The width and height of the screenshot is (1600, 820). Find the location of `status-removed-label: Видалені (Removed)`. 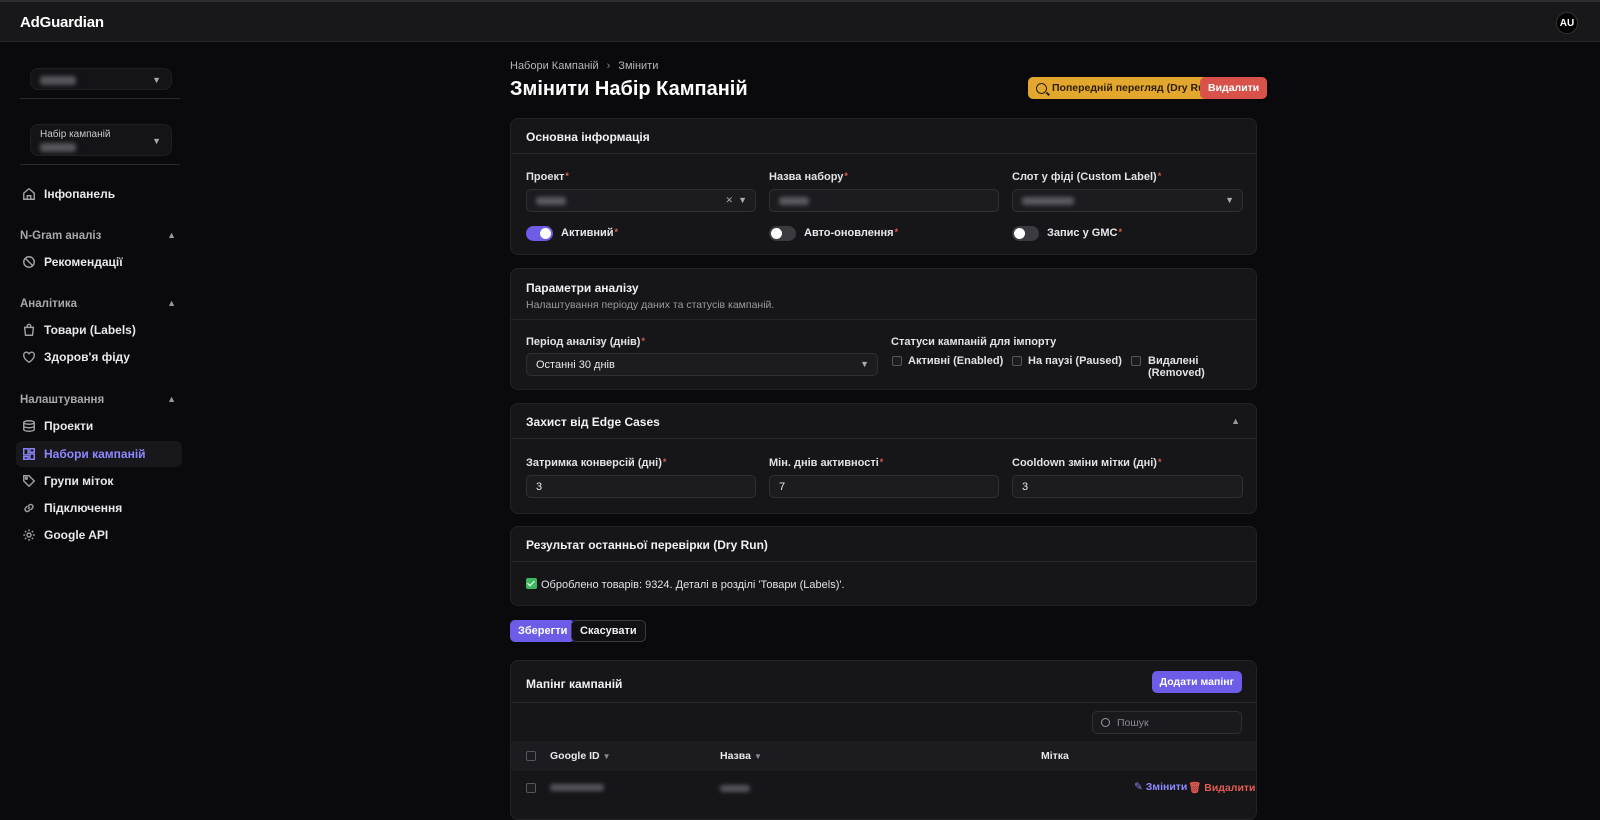

status-removed-label: Видалені (Removed) is located at coordinates (1176, 367).